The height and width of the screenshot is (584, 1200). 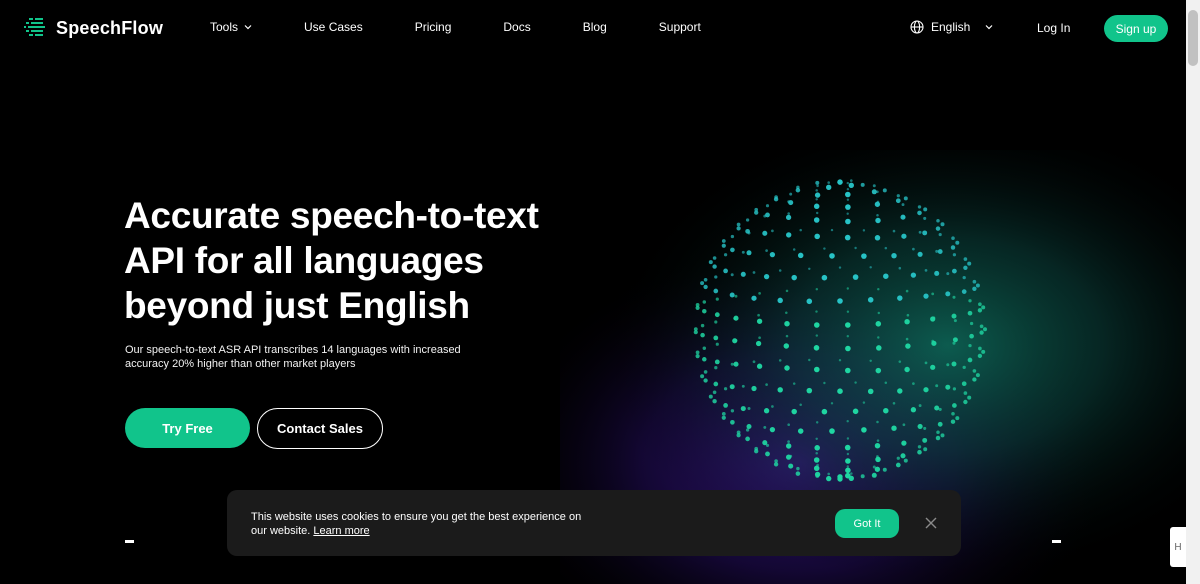 What do you see at coordinates (595, 27) in the screenshot?
I see `nav-blog: Blog` at bounding box center [595, 27].